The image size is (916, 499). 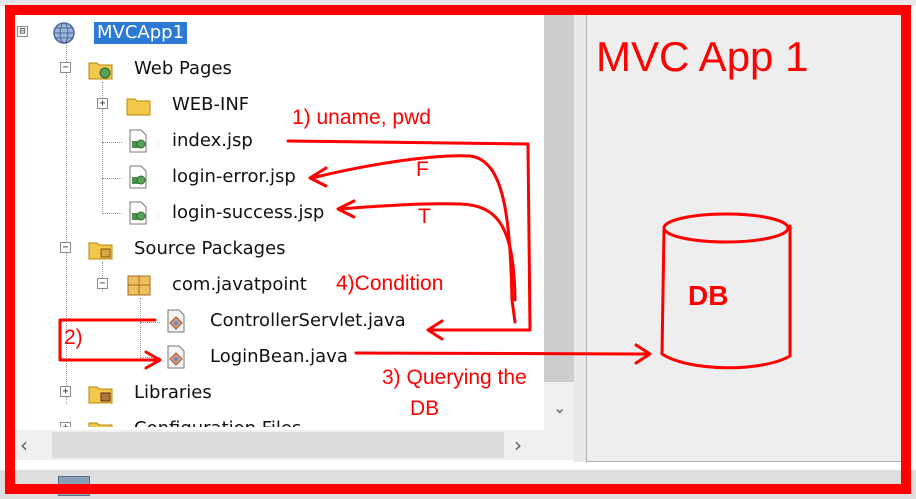 I want to click on chevron-down-icon: ⌄, so click(x=559, y=407).